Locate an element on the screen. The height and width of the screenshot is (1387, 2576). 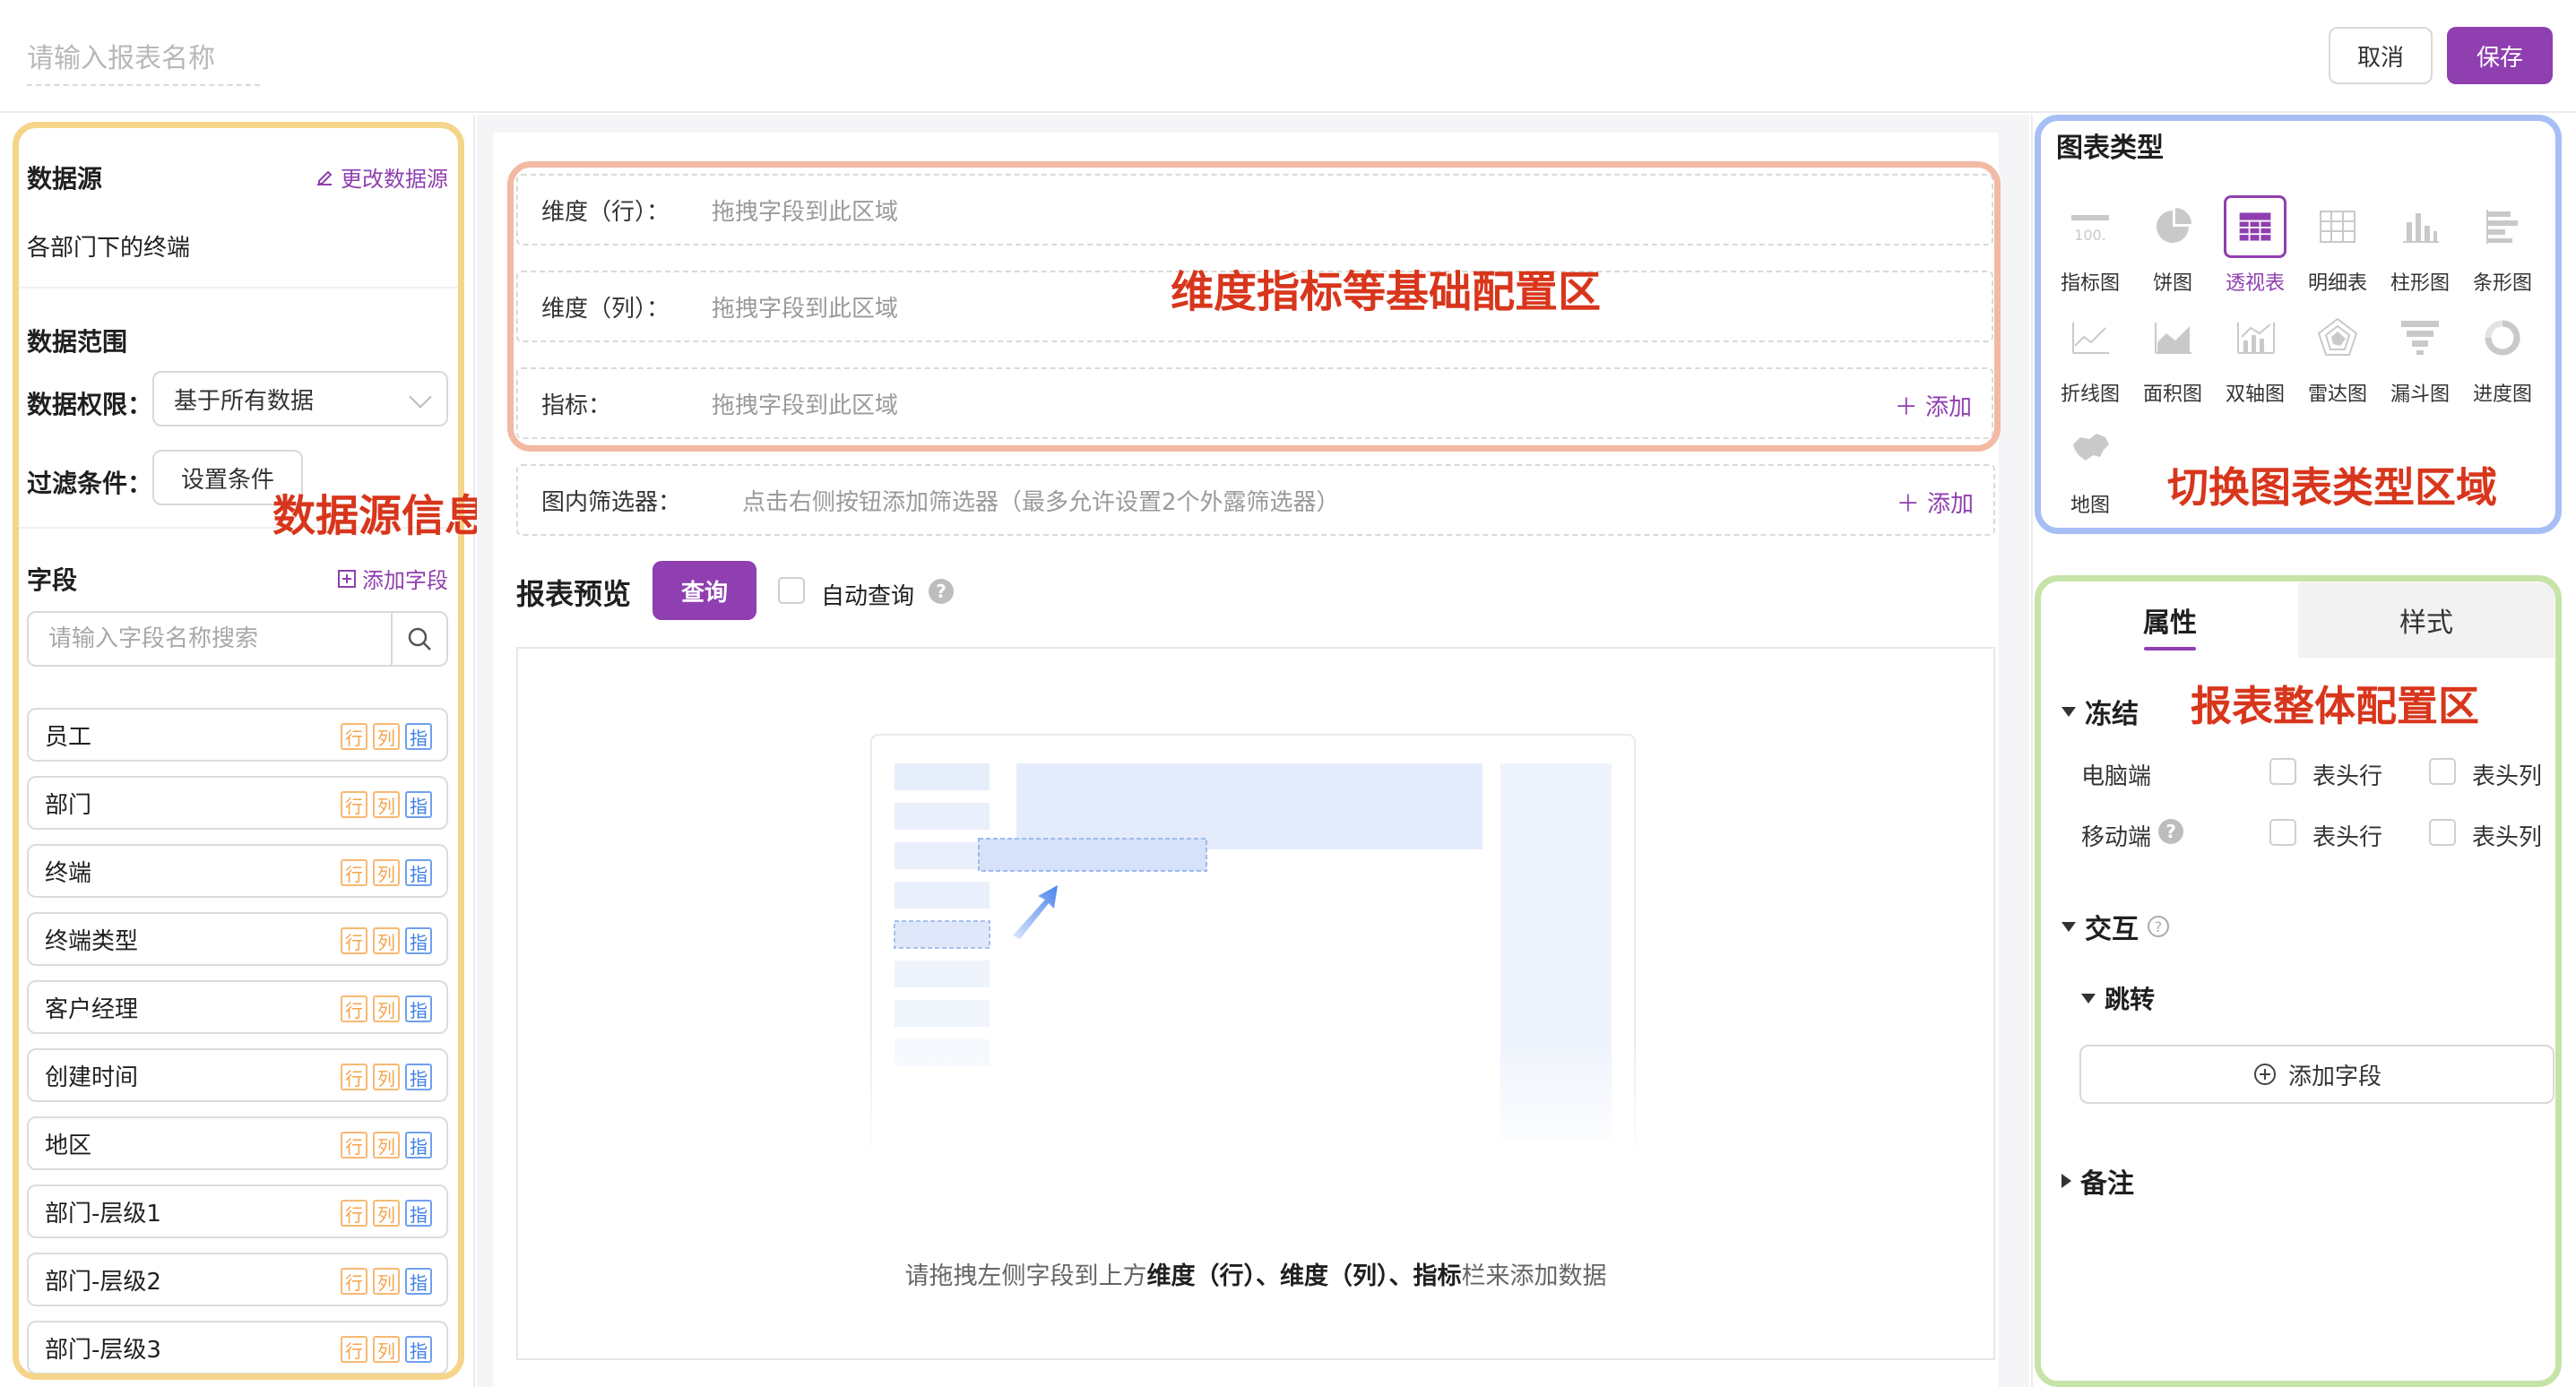
field-search-input is located at coordinates (218, 638).